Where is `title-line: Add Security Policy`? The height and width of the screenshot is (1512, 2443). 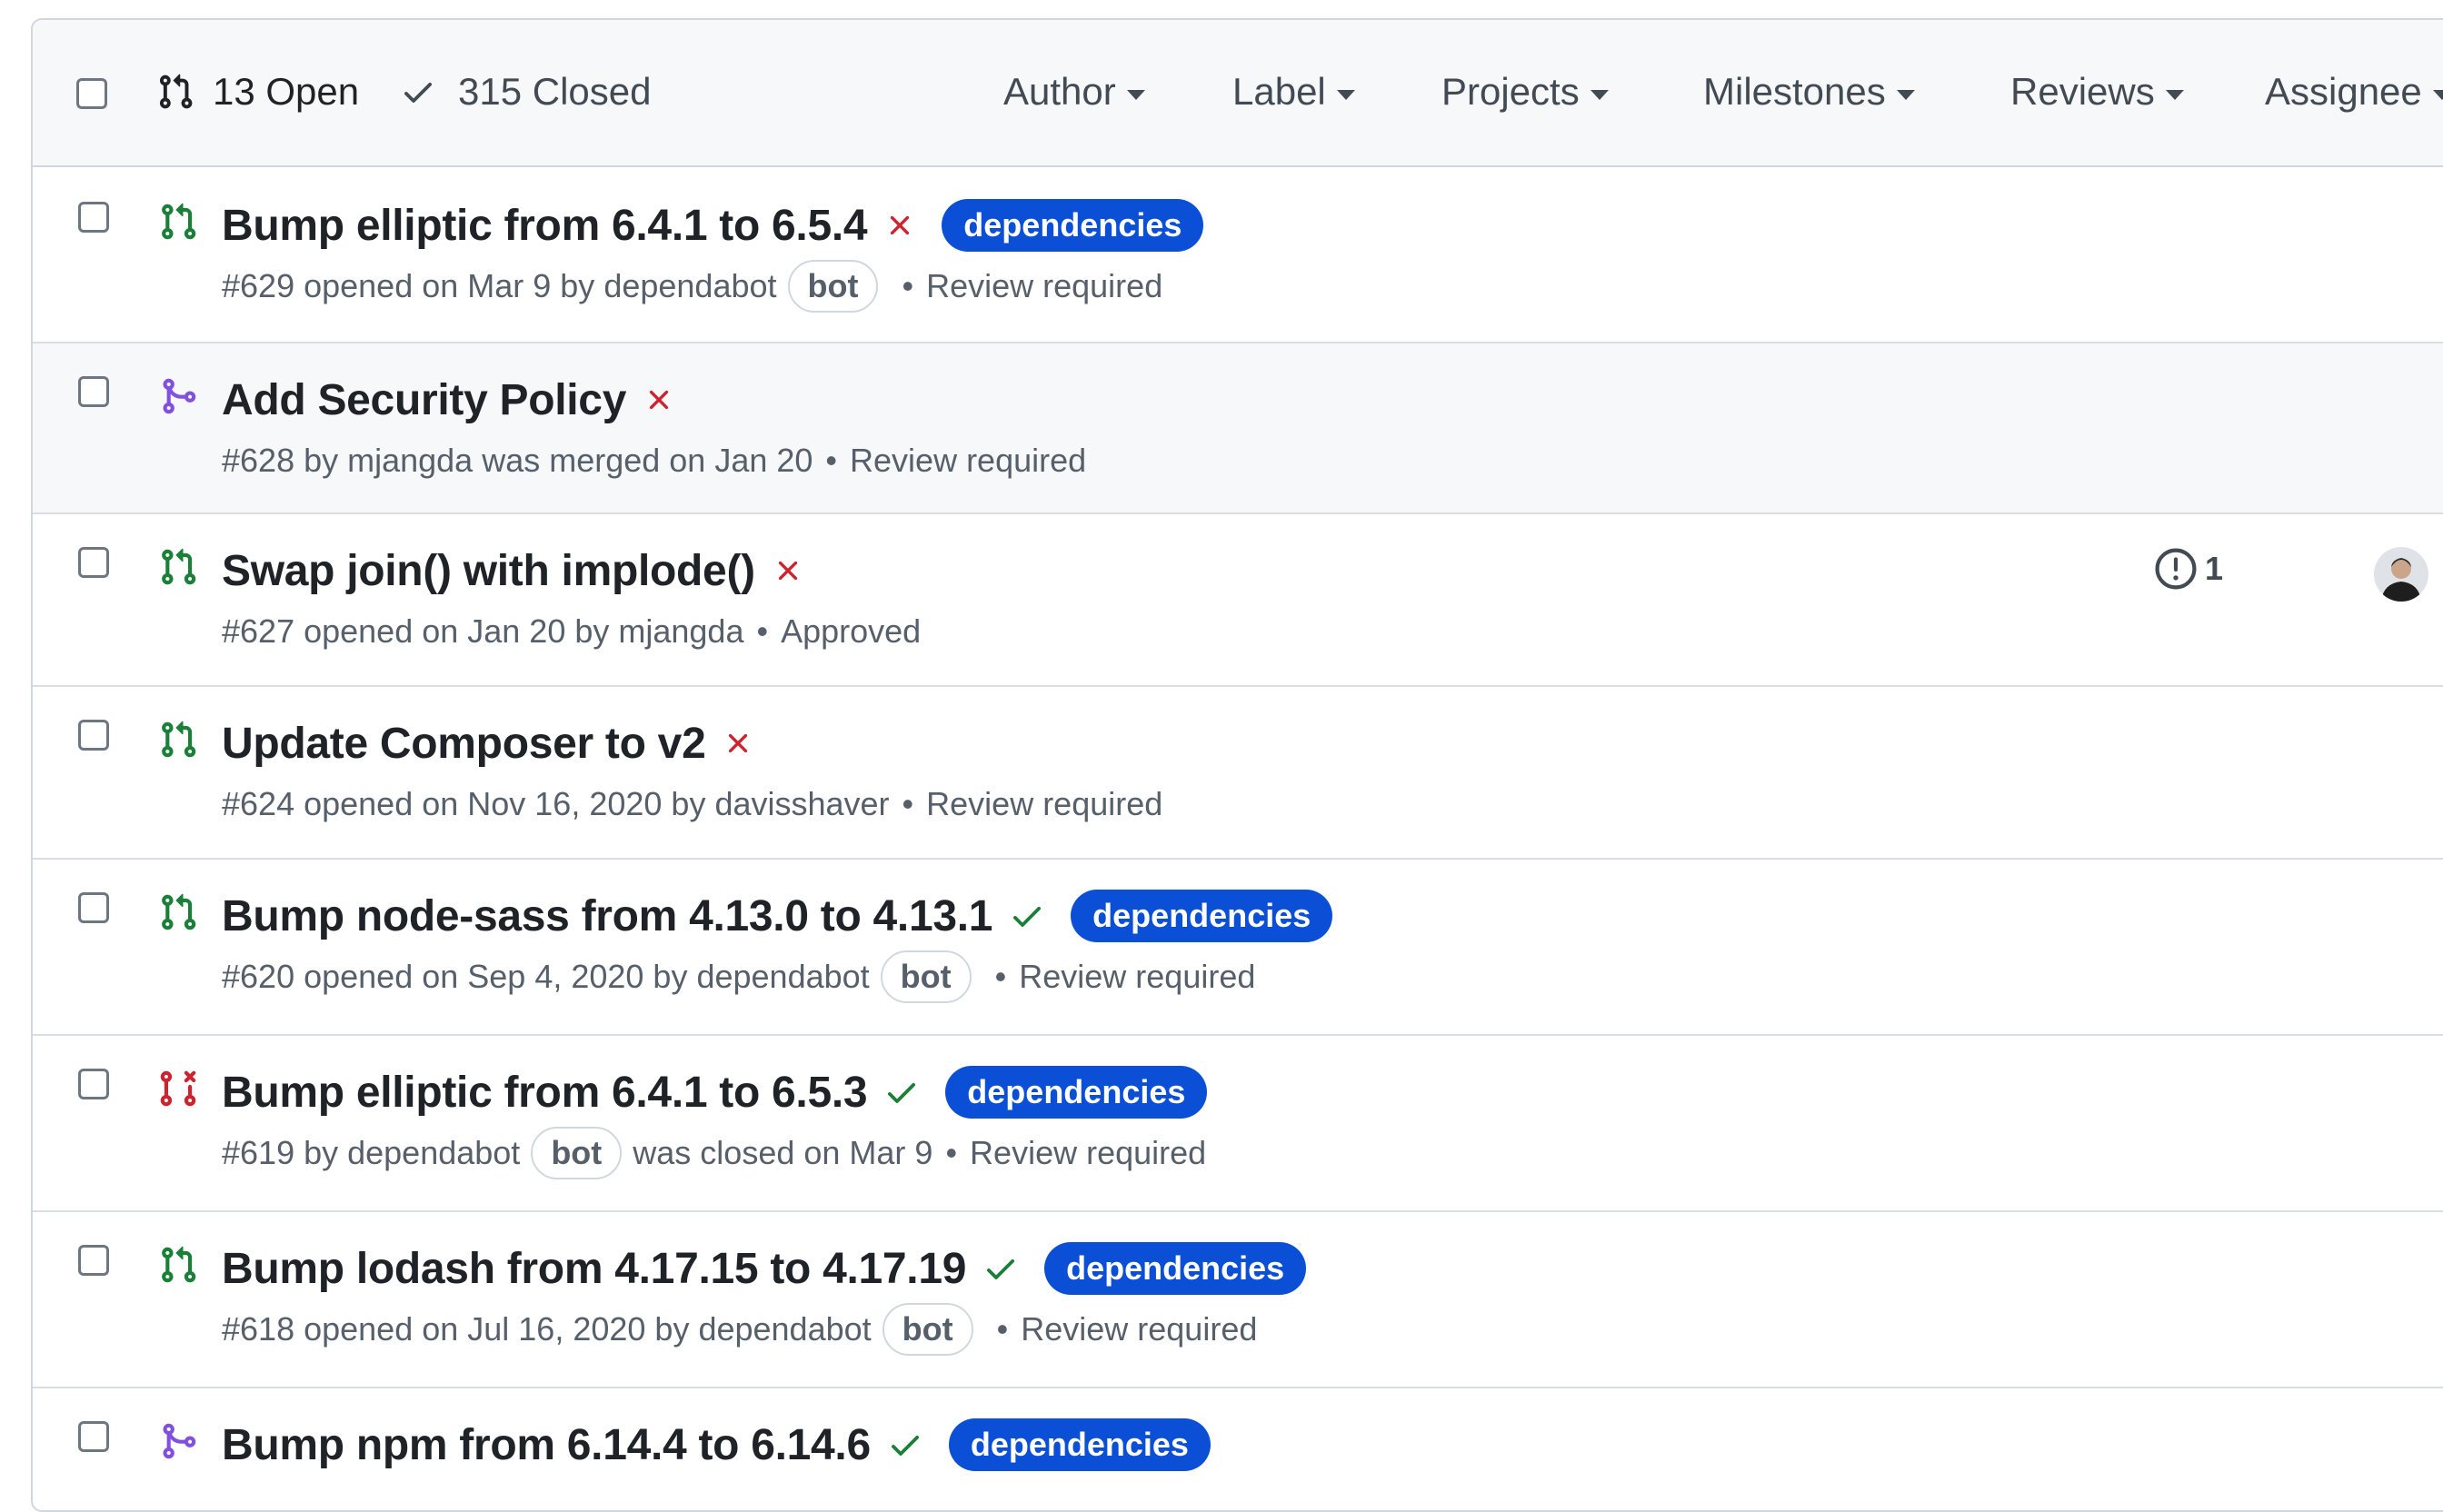 title-line: Add Security Policy is located at coordinates (448, 400).